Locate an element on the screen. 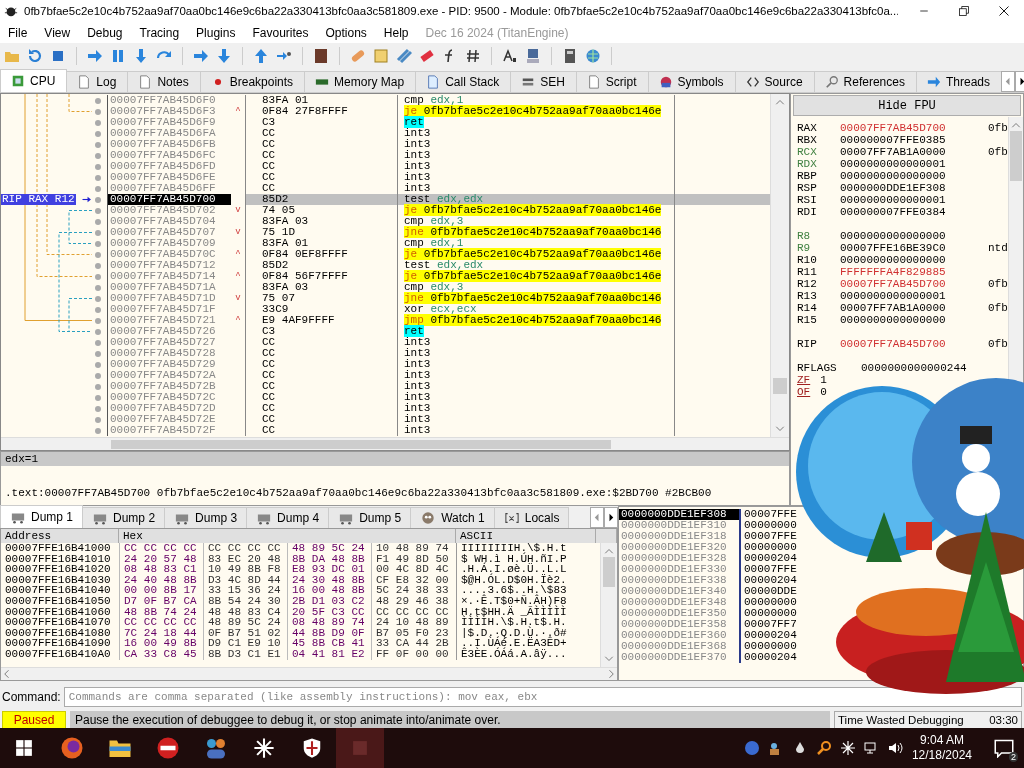 This screenshot has width=1024, height=768. hex-cell: FF 0F 00 00 is located at coordinates (413, 654).